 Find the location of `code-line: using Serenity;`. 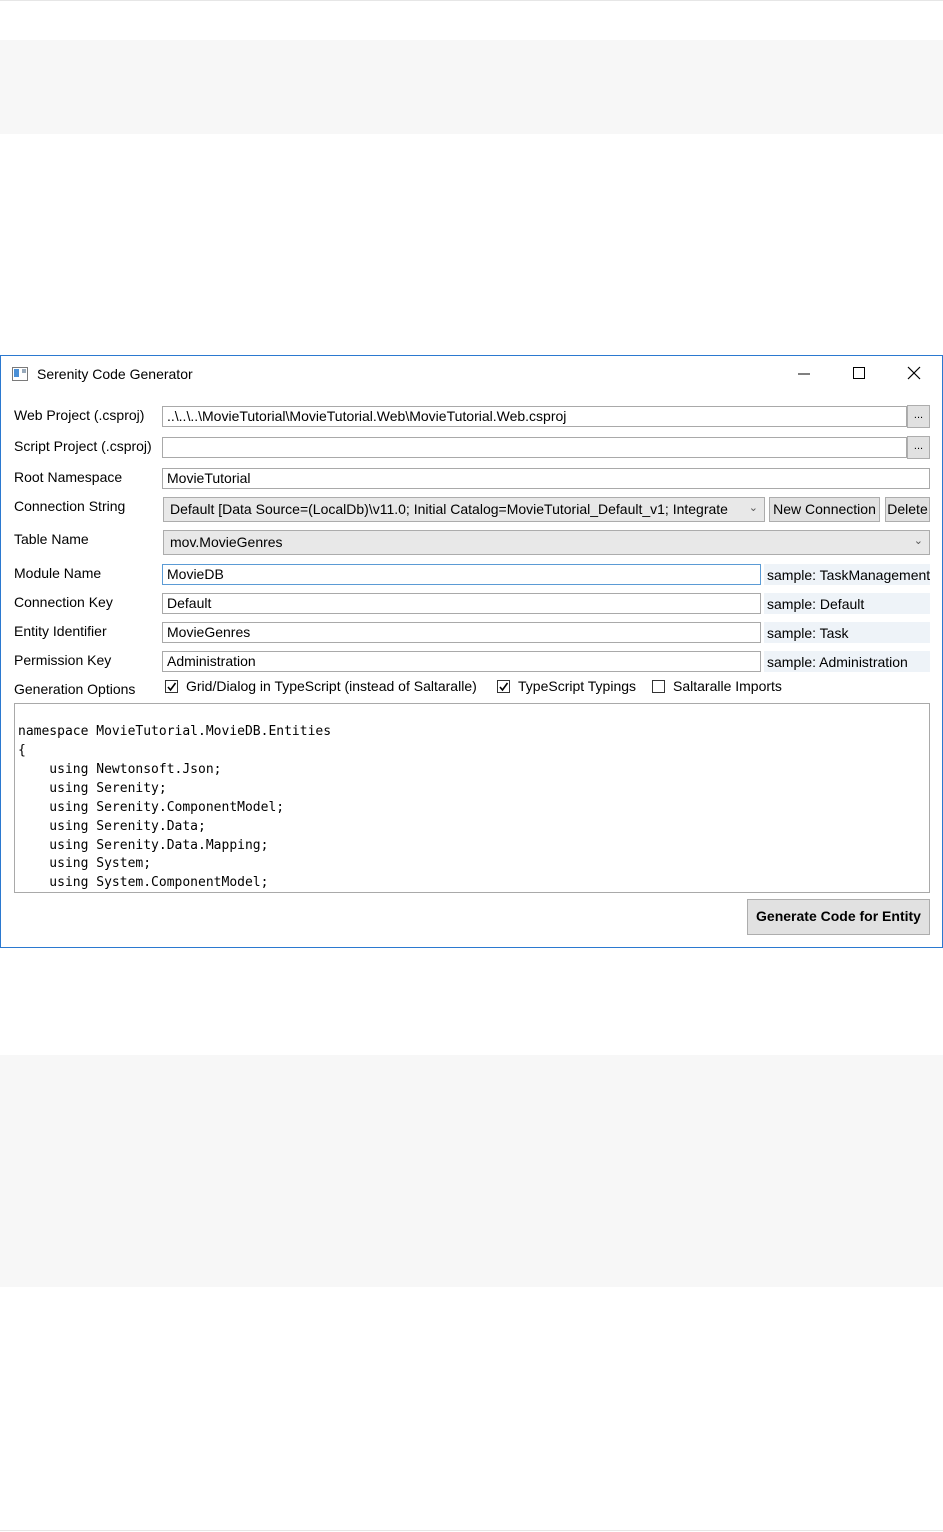

code-line: using Serenity; is located at coordinates (92, 788).